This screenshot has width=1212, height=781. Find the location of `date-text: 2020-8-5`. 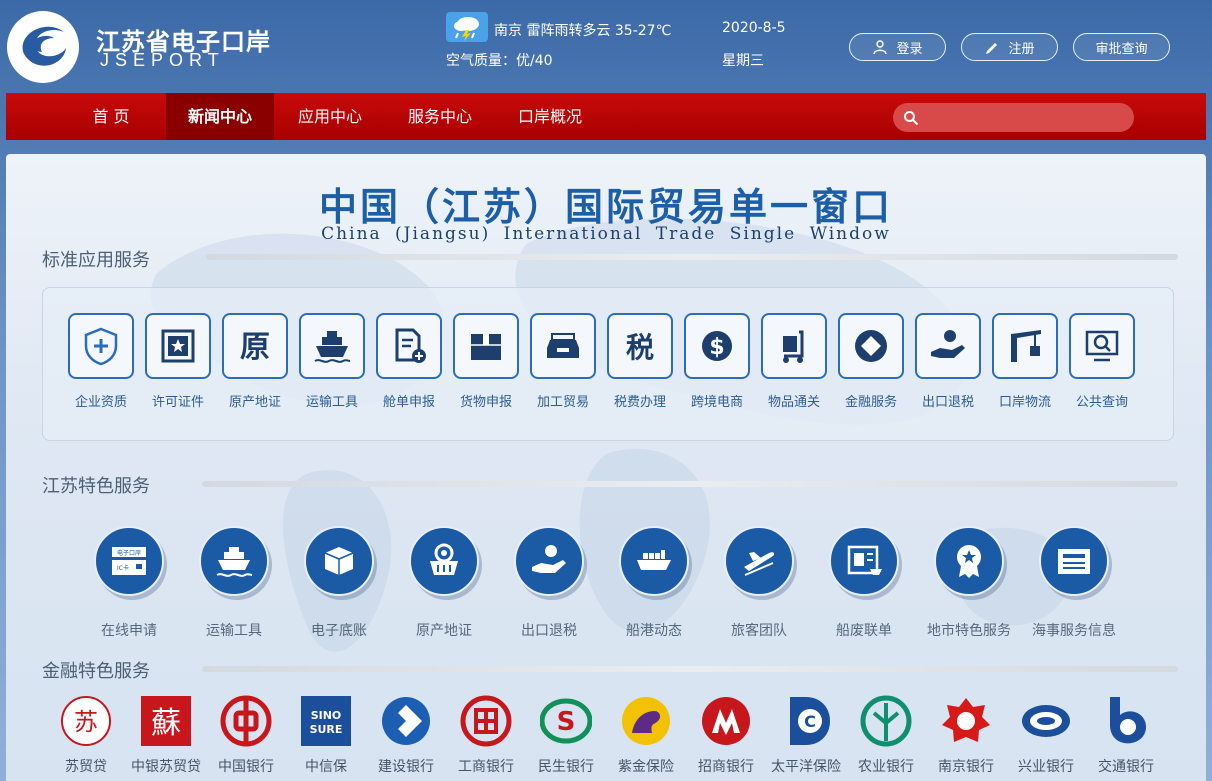

date-text: 2020-8-5 is located at coordinates (754, 28).